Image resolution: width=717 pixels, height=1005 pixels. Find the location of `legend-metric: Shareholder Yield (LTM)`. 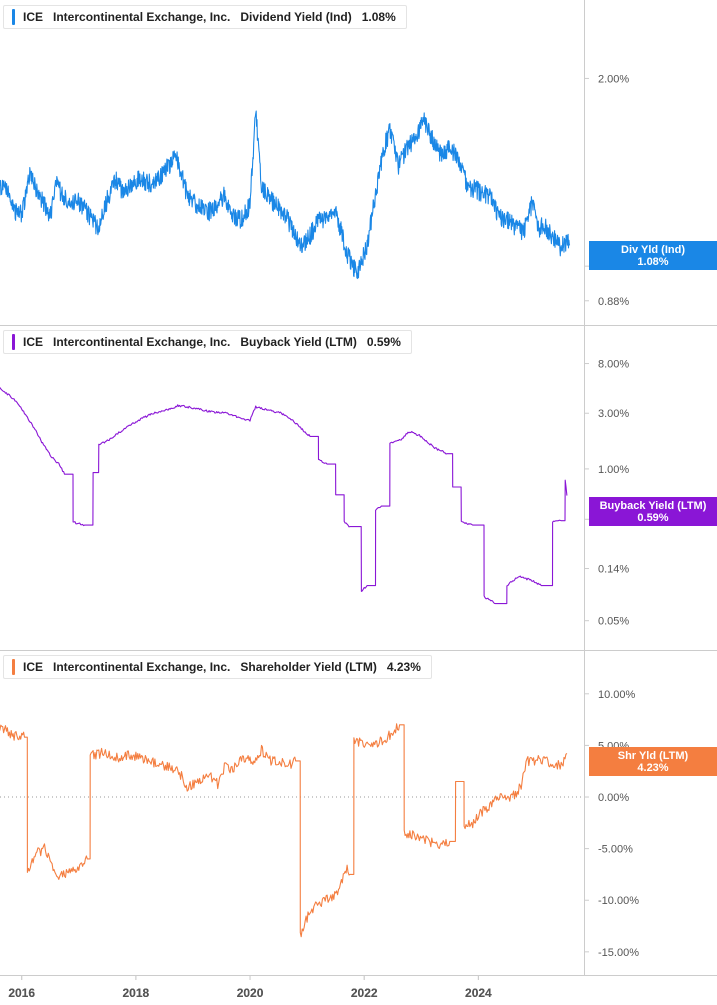

legend-metric: Shareholder Yield (LTM) is located at coordinates (308, 667).